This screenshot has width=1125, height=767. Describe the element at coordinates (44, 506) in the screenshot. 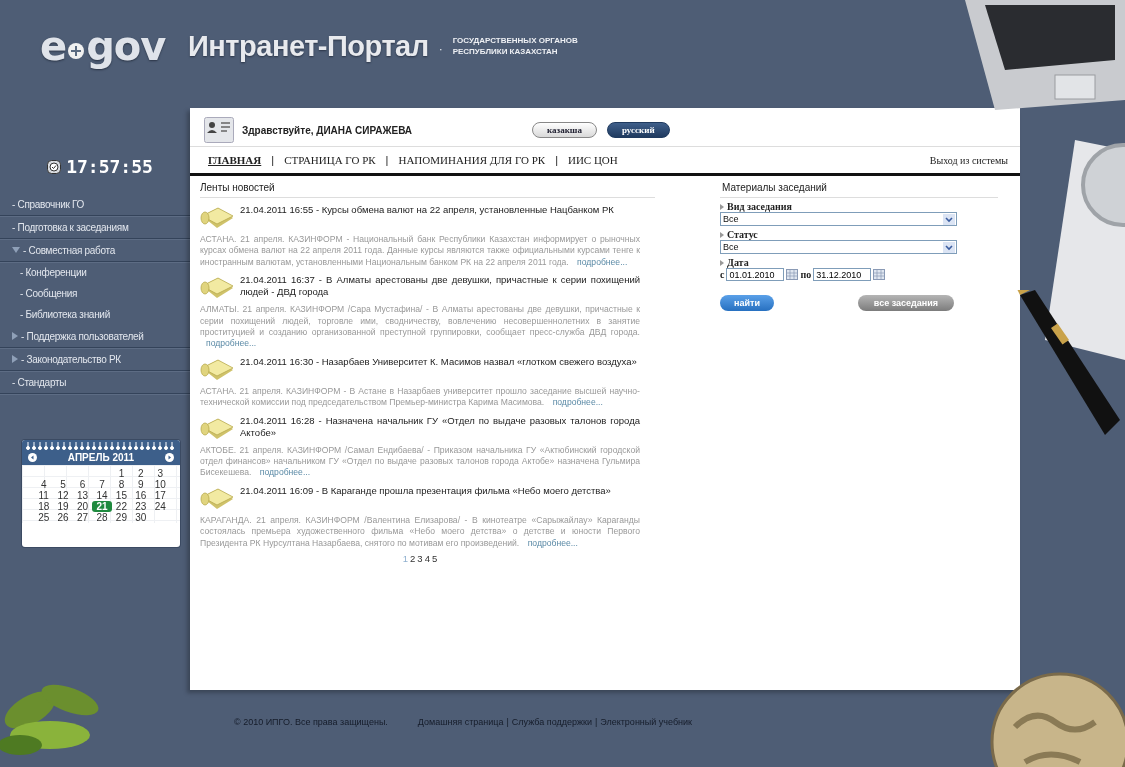

I see `calendar-day: 18` at that location.